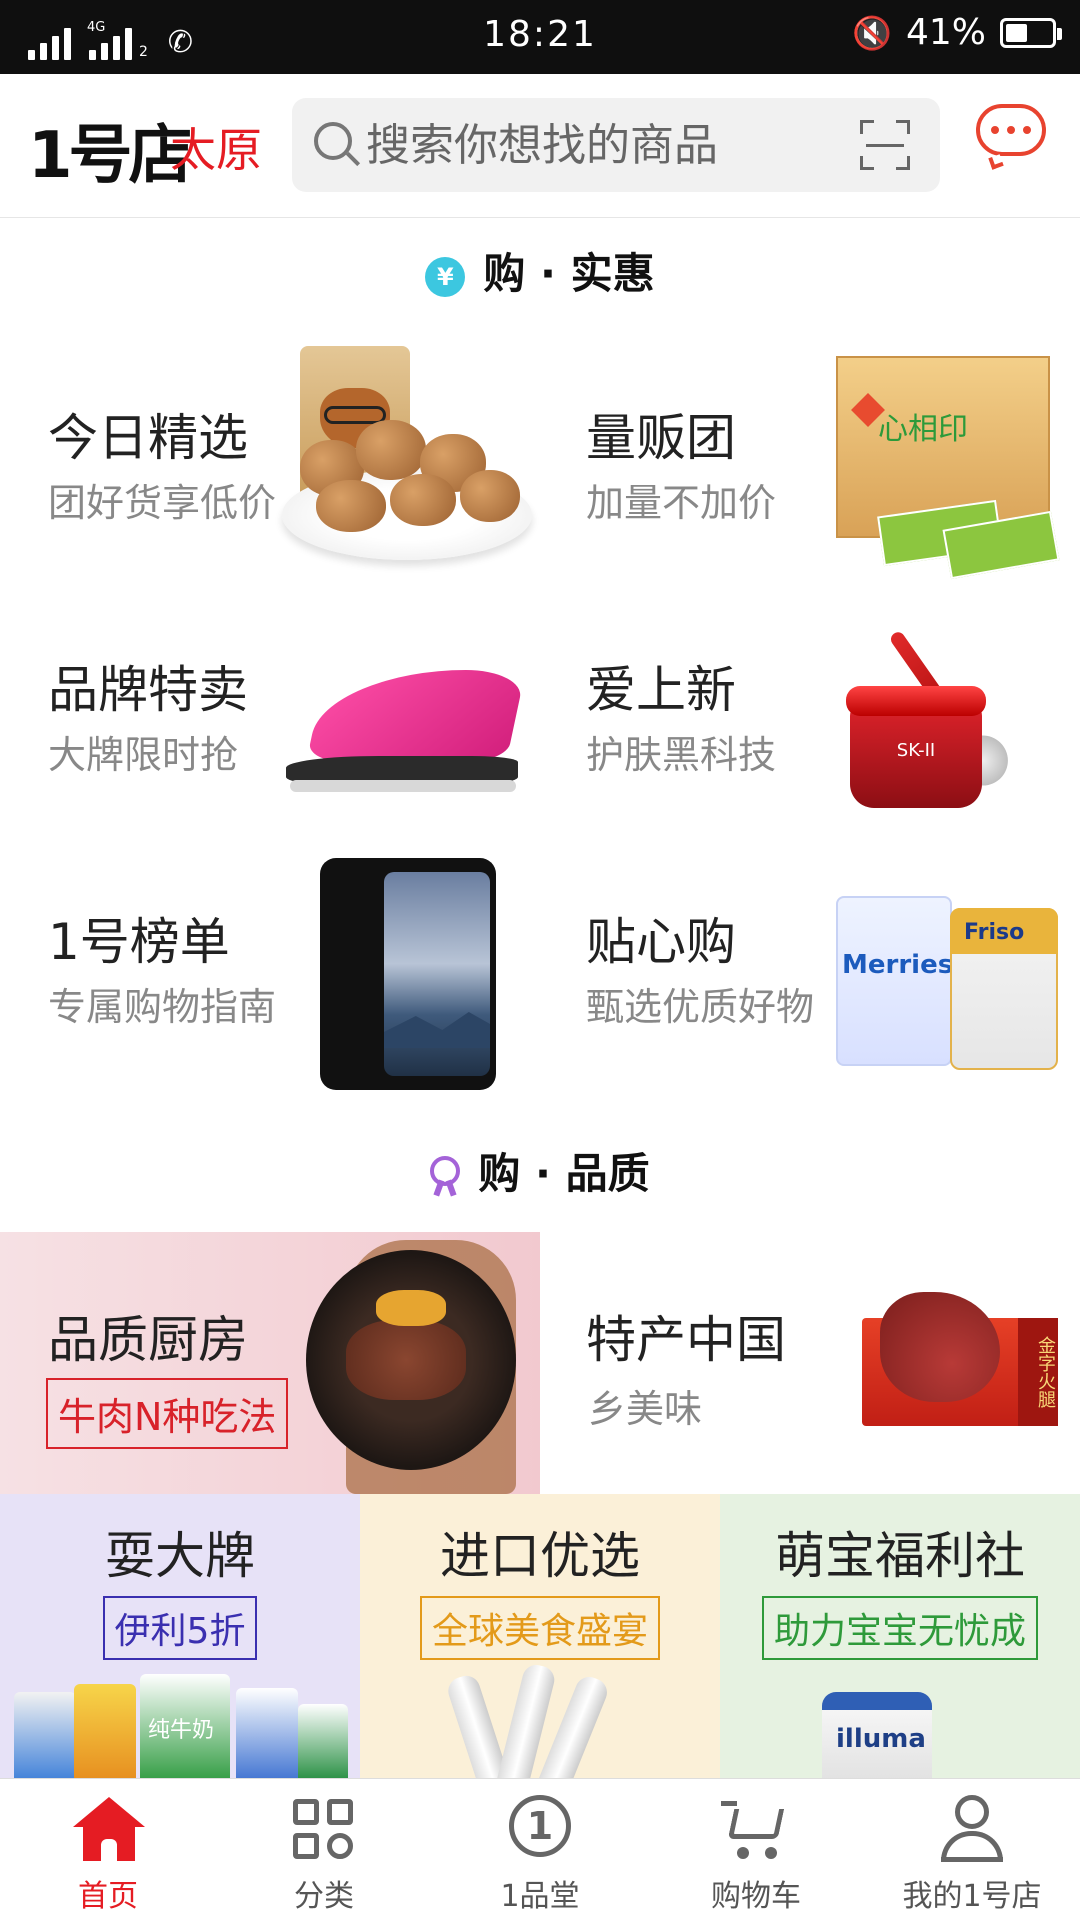  I want to click on nav-my-store: 我的1号店, so click(972, 1849).